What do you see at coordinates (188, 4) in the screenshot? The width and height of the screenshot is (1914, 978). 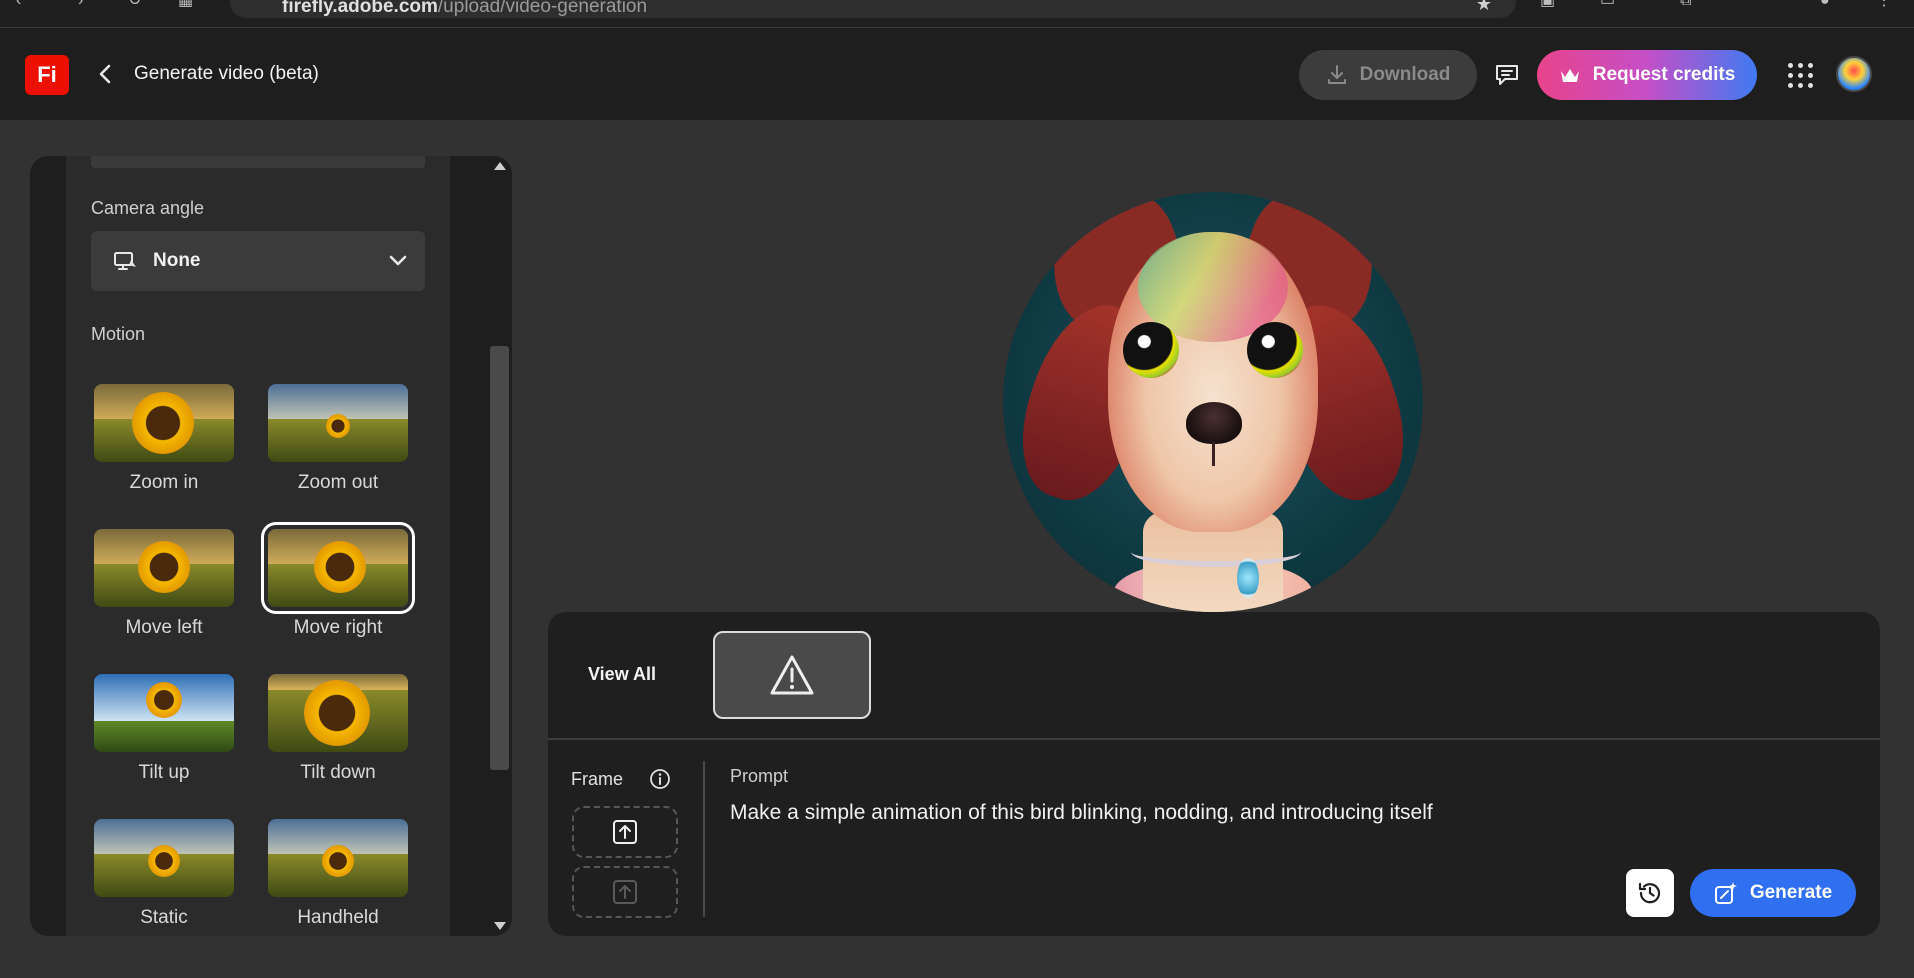 I see `browser-apps-icon: ▦` at bounding box center [188, 4].